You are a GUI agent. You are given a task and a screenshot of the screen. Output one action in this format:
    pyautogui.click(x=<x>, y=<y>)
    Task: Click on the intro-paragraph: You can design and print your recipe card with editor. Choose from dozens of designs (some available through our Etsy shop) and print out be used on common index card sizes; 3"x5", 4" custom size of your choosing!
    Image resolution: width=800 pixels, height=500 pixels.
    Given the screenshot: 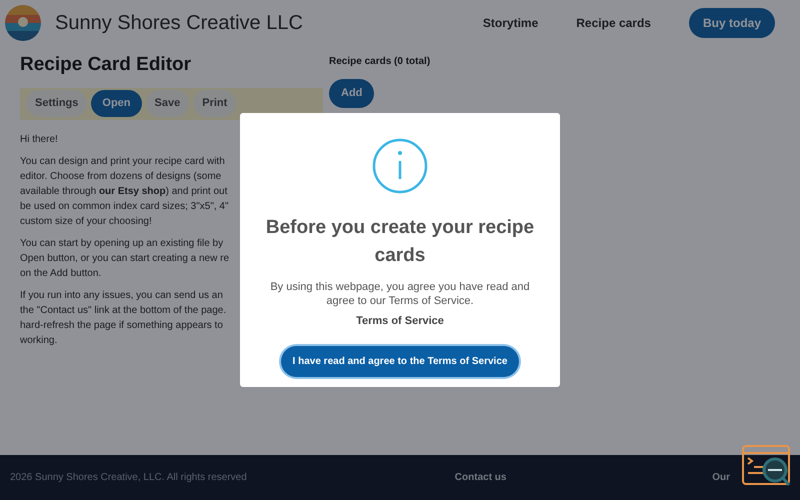 What is the action you would take?
    pyautogui.click(x=124, y=191)
    